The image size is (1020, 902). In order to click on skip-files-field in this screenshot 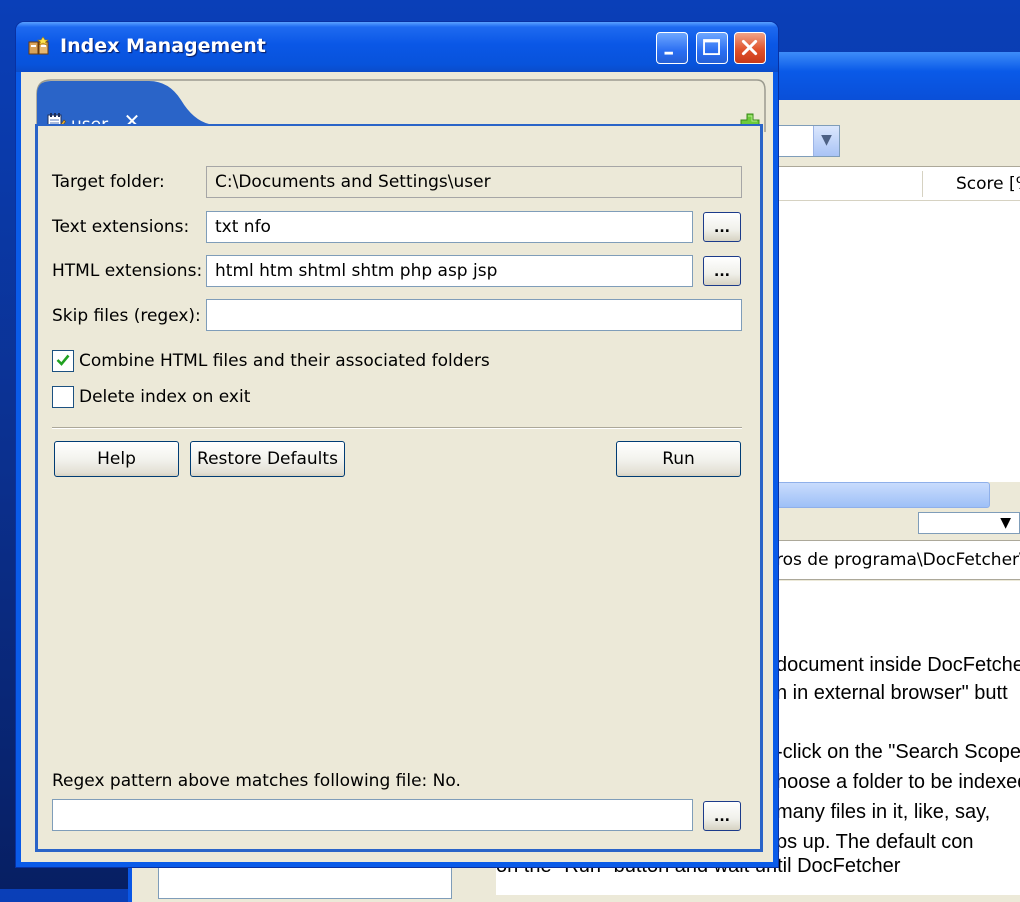, I will do `click(474, 315)`.